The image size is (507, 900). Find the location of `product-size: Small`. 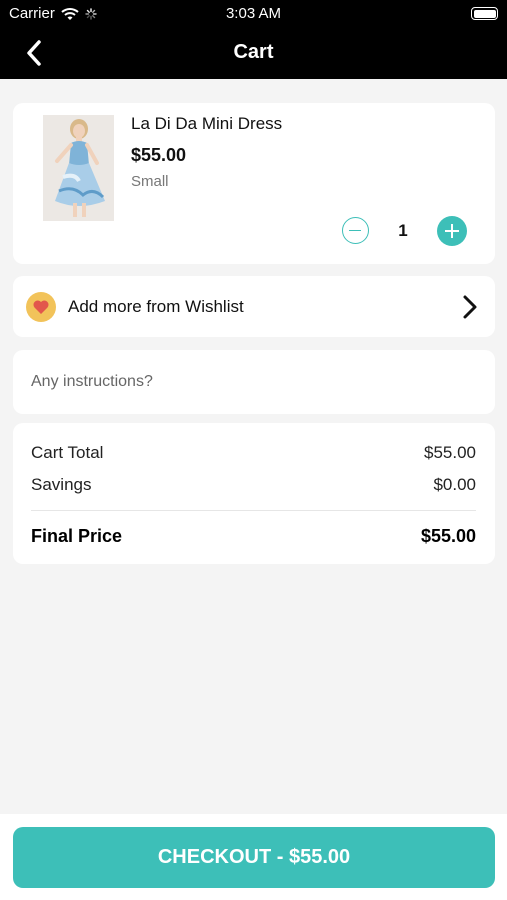

product-size: Small is located at coordinates (150, 181).